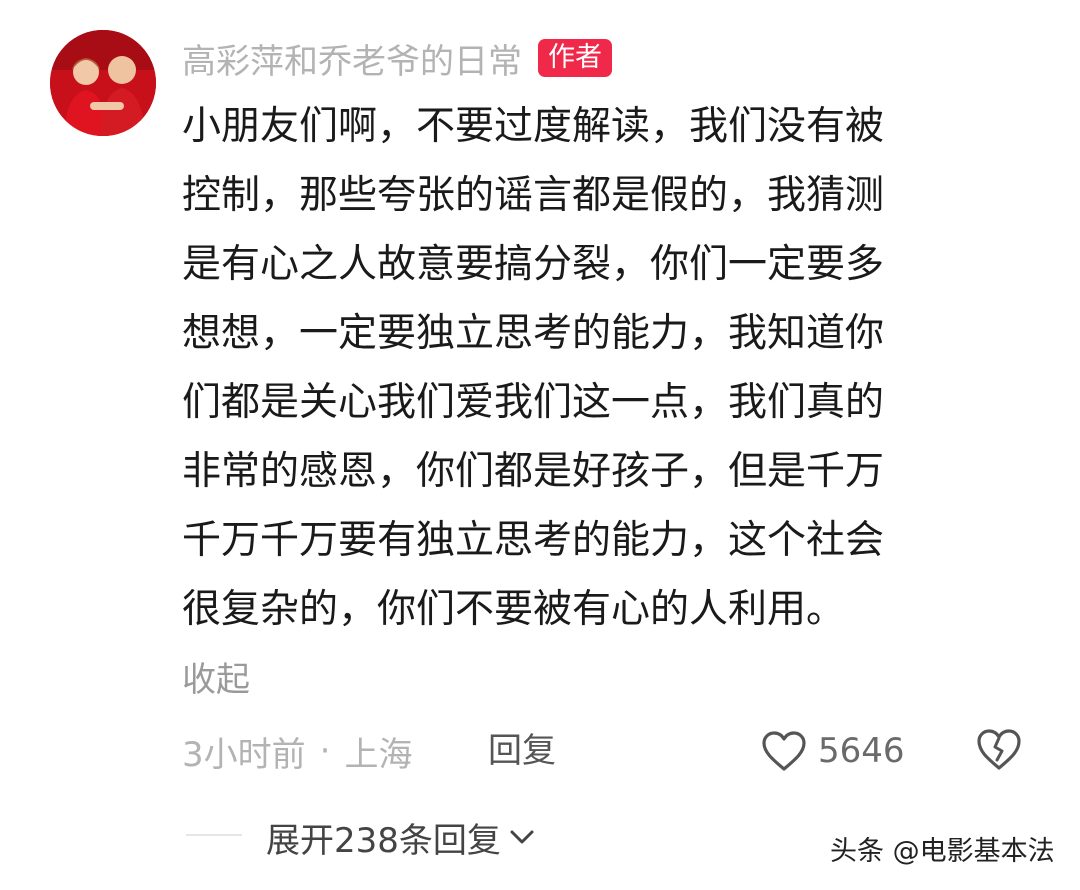  Describe the element at coordinates (352, 58) in the screenshot. I see `author-name: 高彩萍和乔老爷的日常` at that location.